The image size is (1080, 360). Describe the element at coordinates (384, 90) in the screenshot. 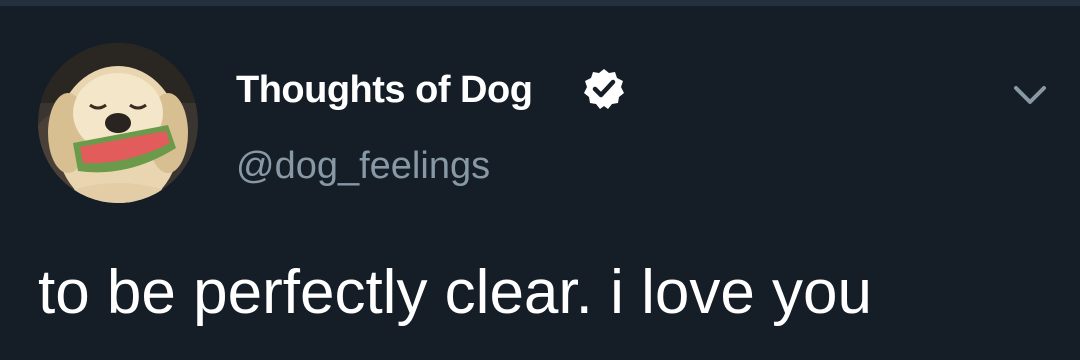

I see `display-name: Thoughts of Dog` at that location.